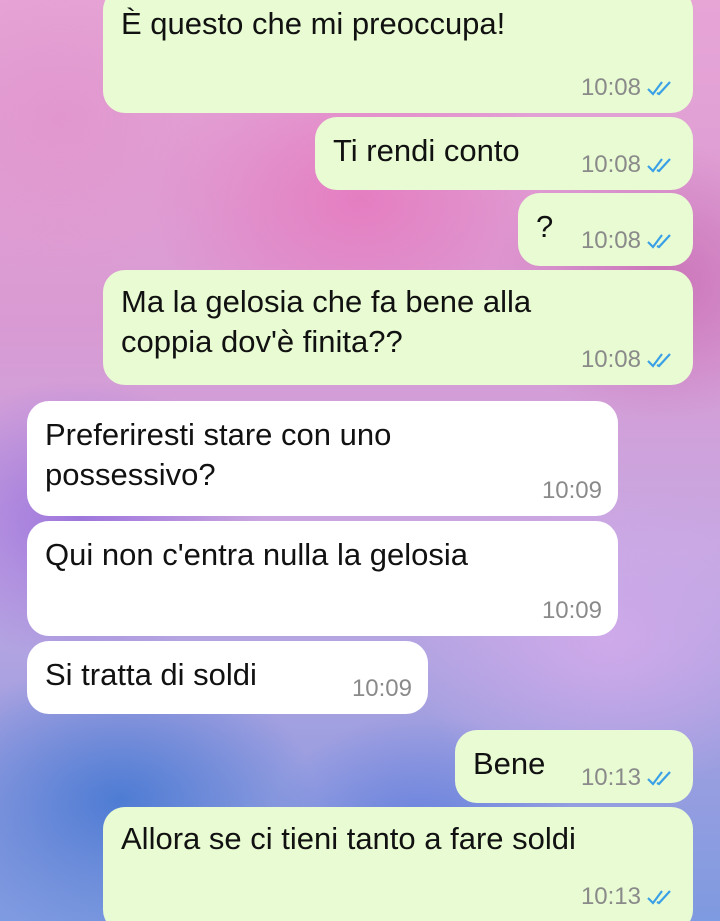 The height and width of the screenshot is (921, 720). What do you see at coordinates (545, 226) in the screenshot?
I see `message-text: ?` at bounding box center [545, 226].